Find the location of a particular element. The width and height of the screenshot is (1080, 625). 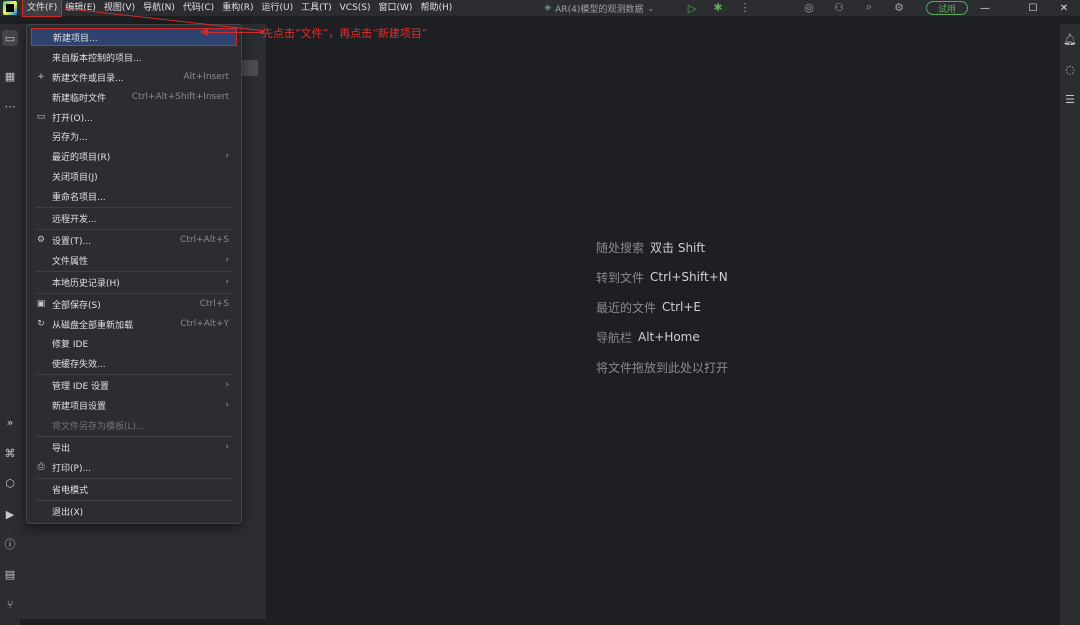

database-icon: ☰ is located at coordinates (1070, 99).